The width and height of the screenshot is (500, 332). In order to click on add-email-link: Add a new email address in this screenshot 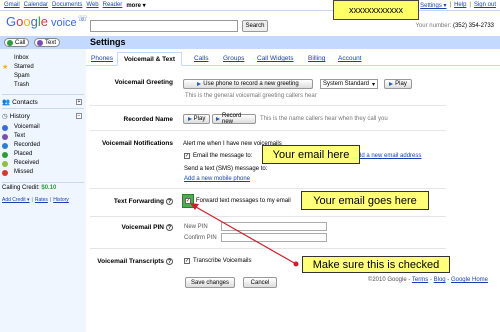, I will do `click(387, 156)`.